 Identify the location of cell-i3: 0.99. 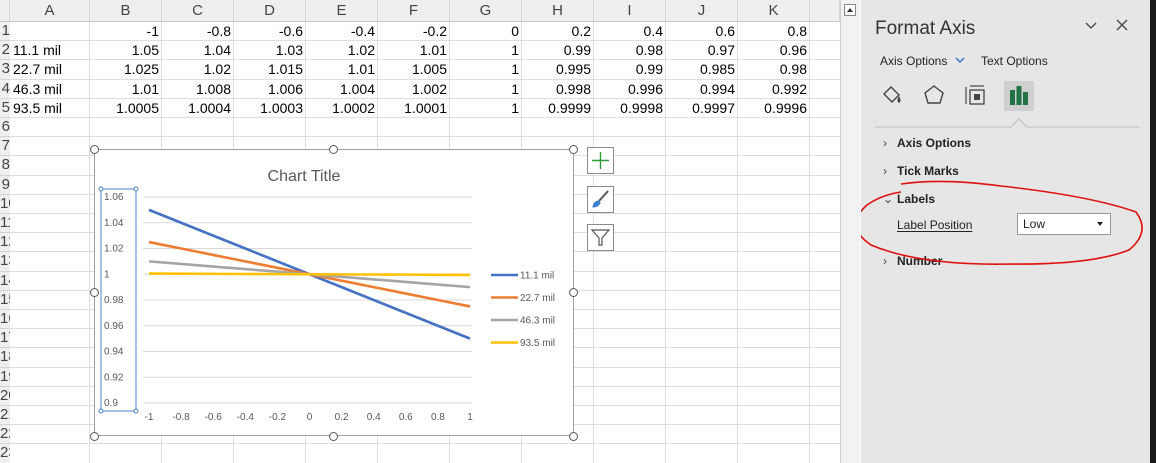
(630, 69).